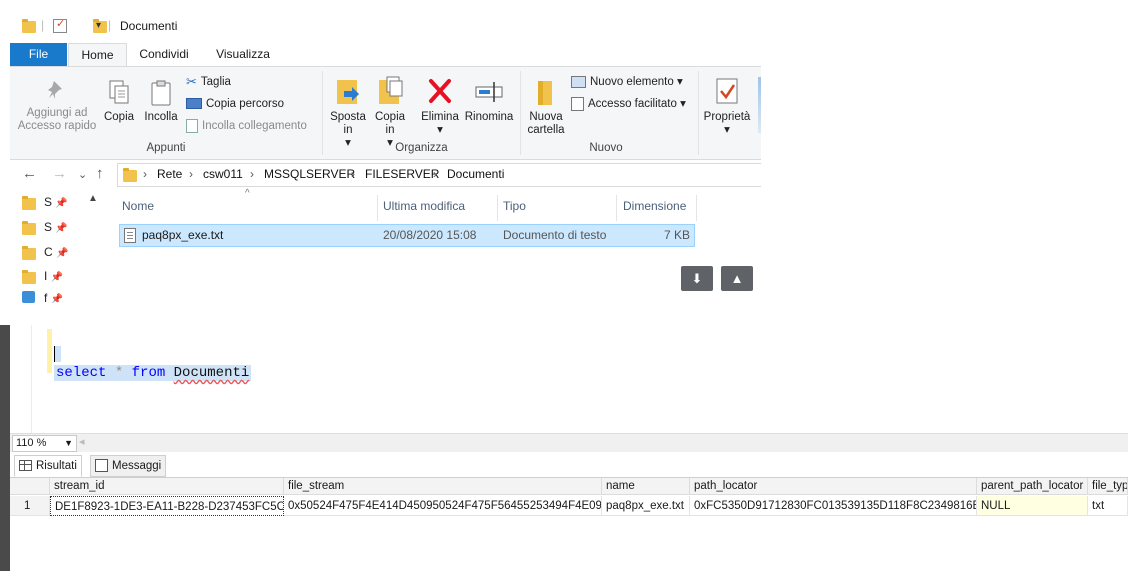  I want to click on file-modified: 20/08/2020 15:08, so click(430, 235).